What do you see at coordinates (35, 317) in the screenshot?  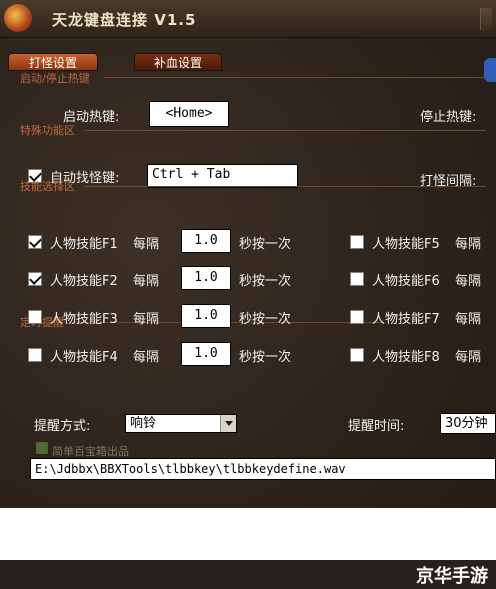 I see `skill-f3-checkbox` at bounding box center [35, 317].